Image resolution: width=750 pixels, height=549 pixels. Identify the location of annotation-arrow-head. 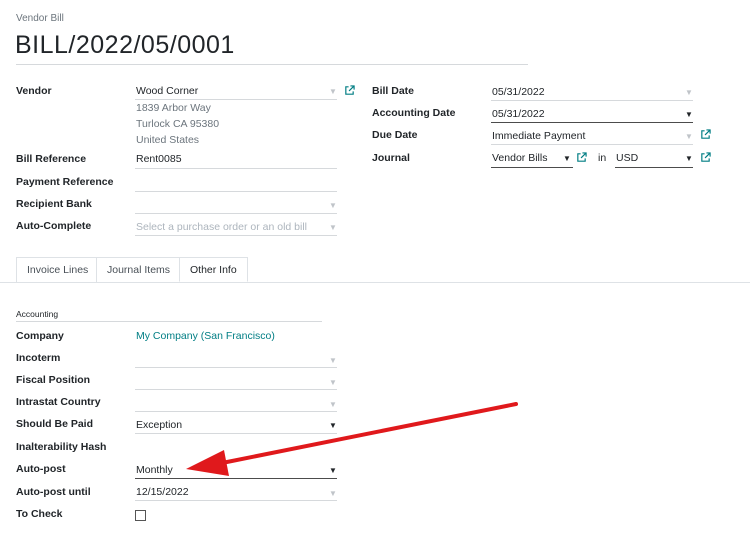
(207, 463).